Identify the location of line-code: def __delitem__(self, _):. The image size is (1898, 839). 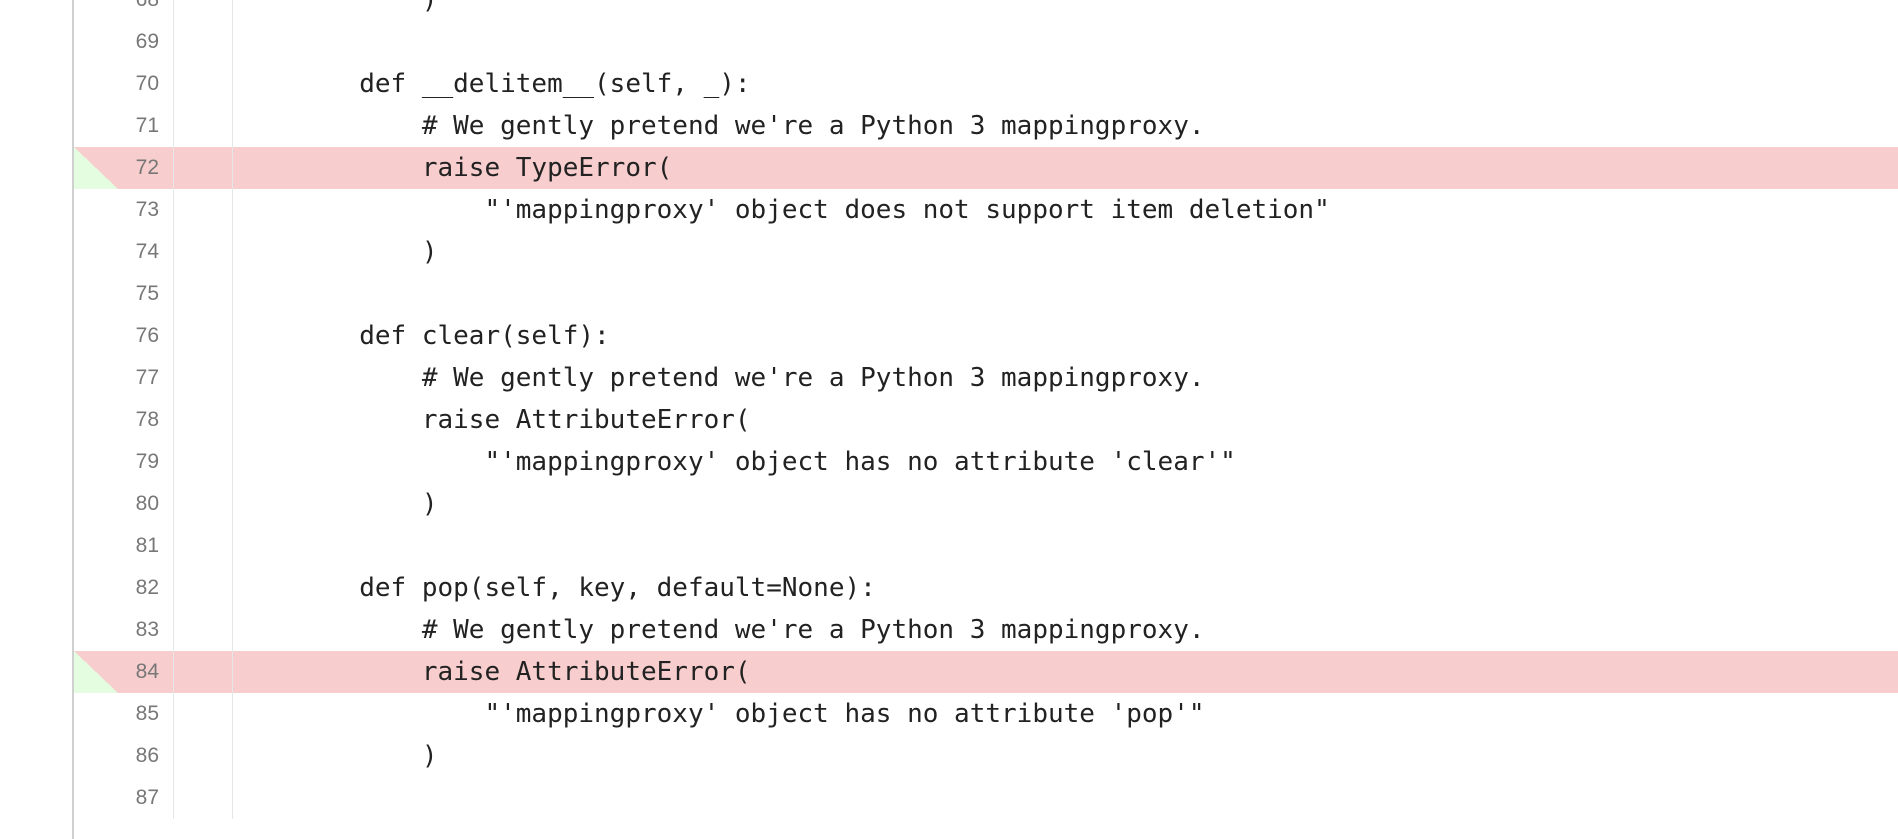
(492, 84).